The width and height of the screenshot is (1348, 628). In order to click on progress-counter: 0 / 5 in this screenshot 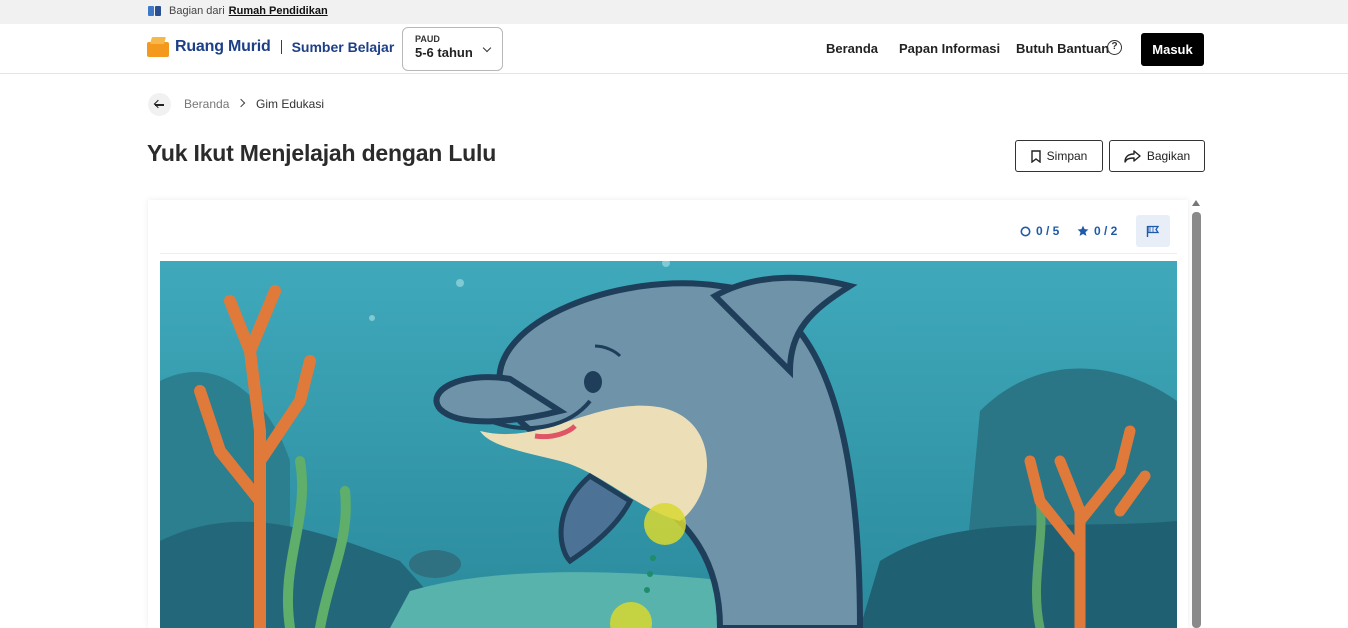, I will do `click(1039, 231)`.